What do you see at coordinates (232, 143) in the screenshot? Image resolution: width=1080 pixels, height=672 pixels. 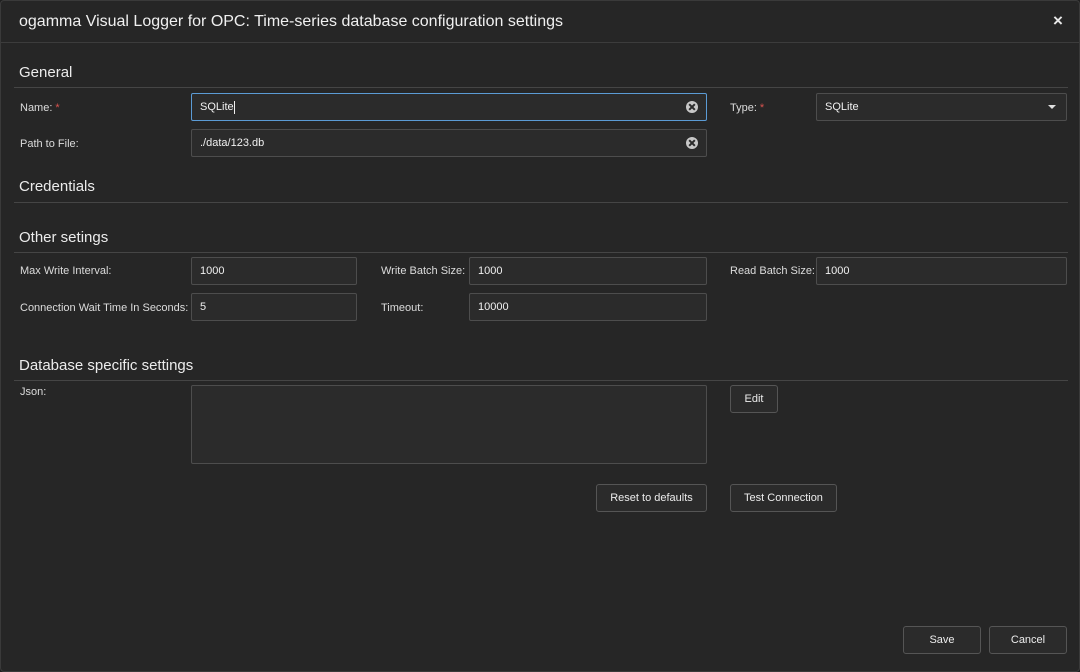 I see `path-input-value: ./data/123.db` at bounding box center [232, 143].